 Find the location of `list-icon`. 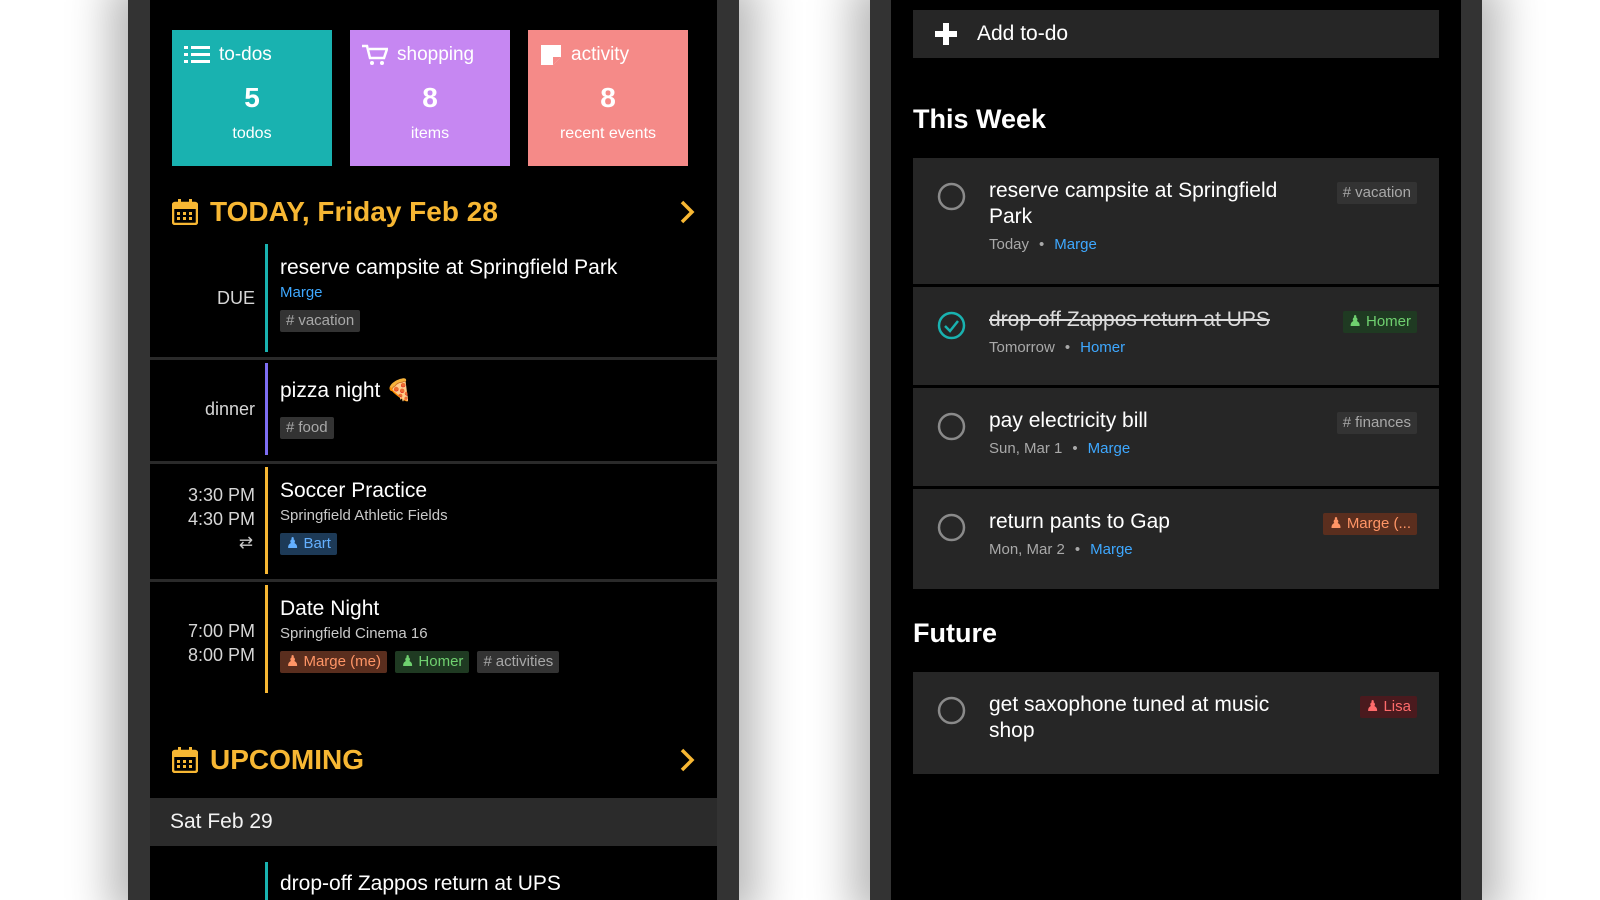

list-icon is located at coordinates (197, 54).